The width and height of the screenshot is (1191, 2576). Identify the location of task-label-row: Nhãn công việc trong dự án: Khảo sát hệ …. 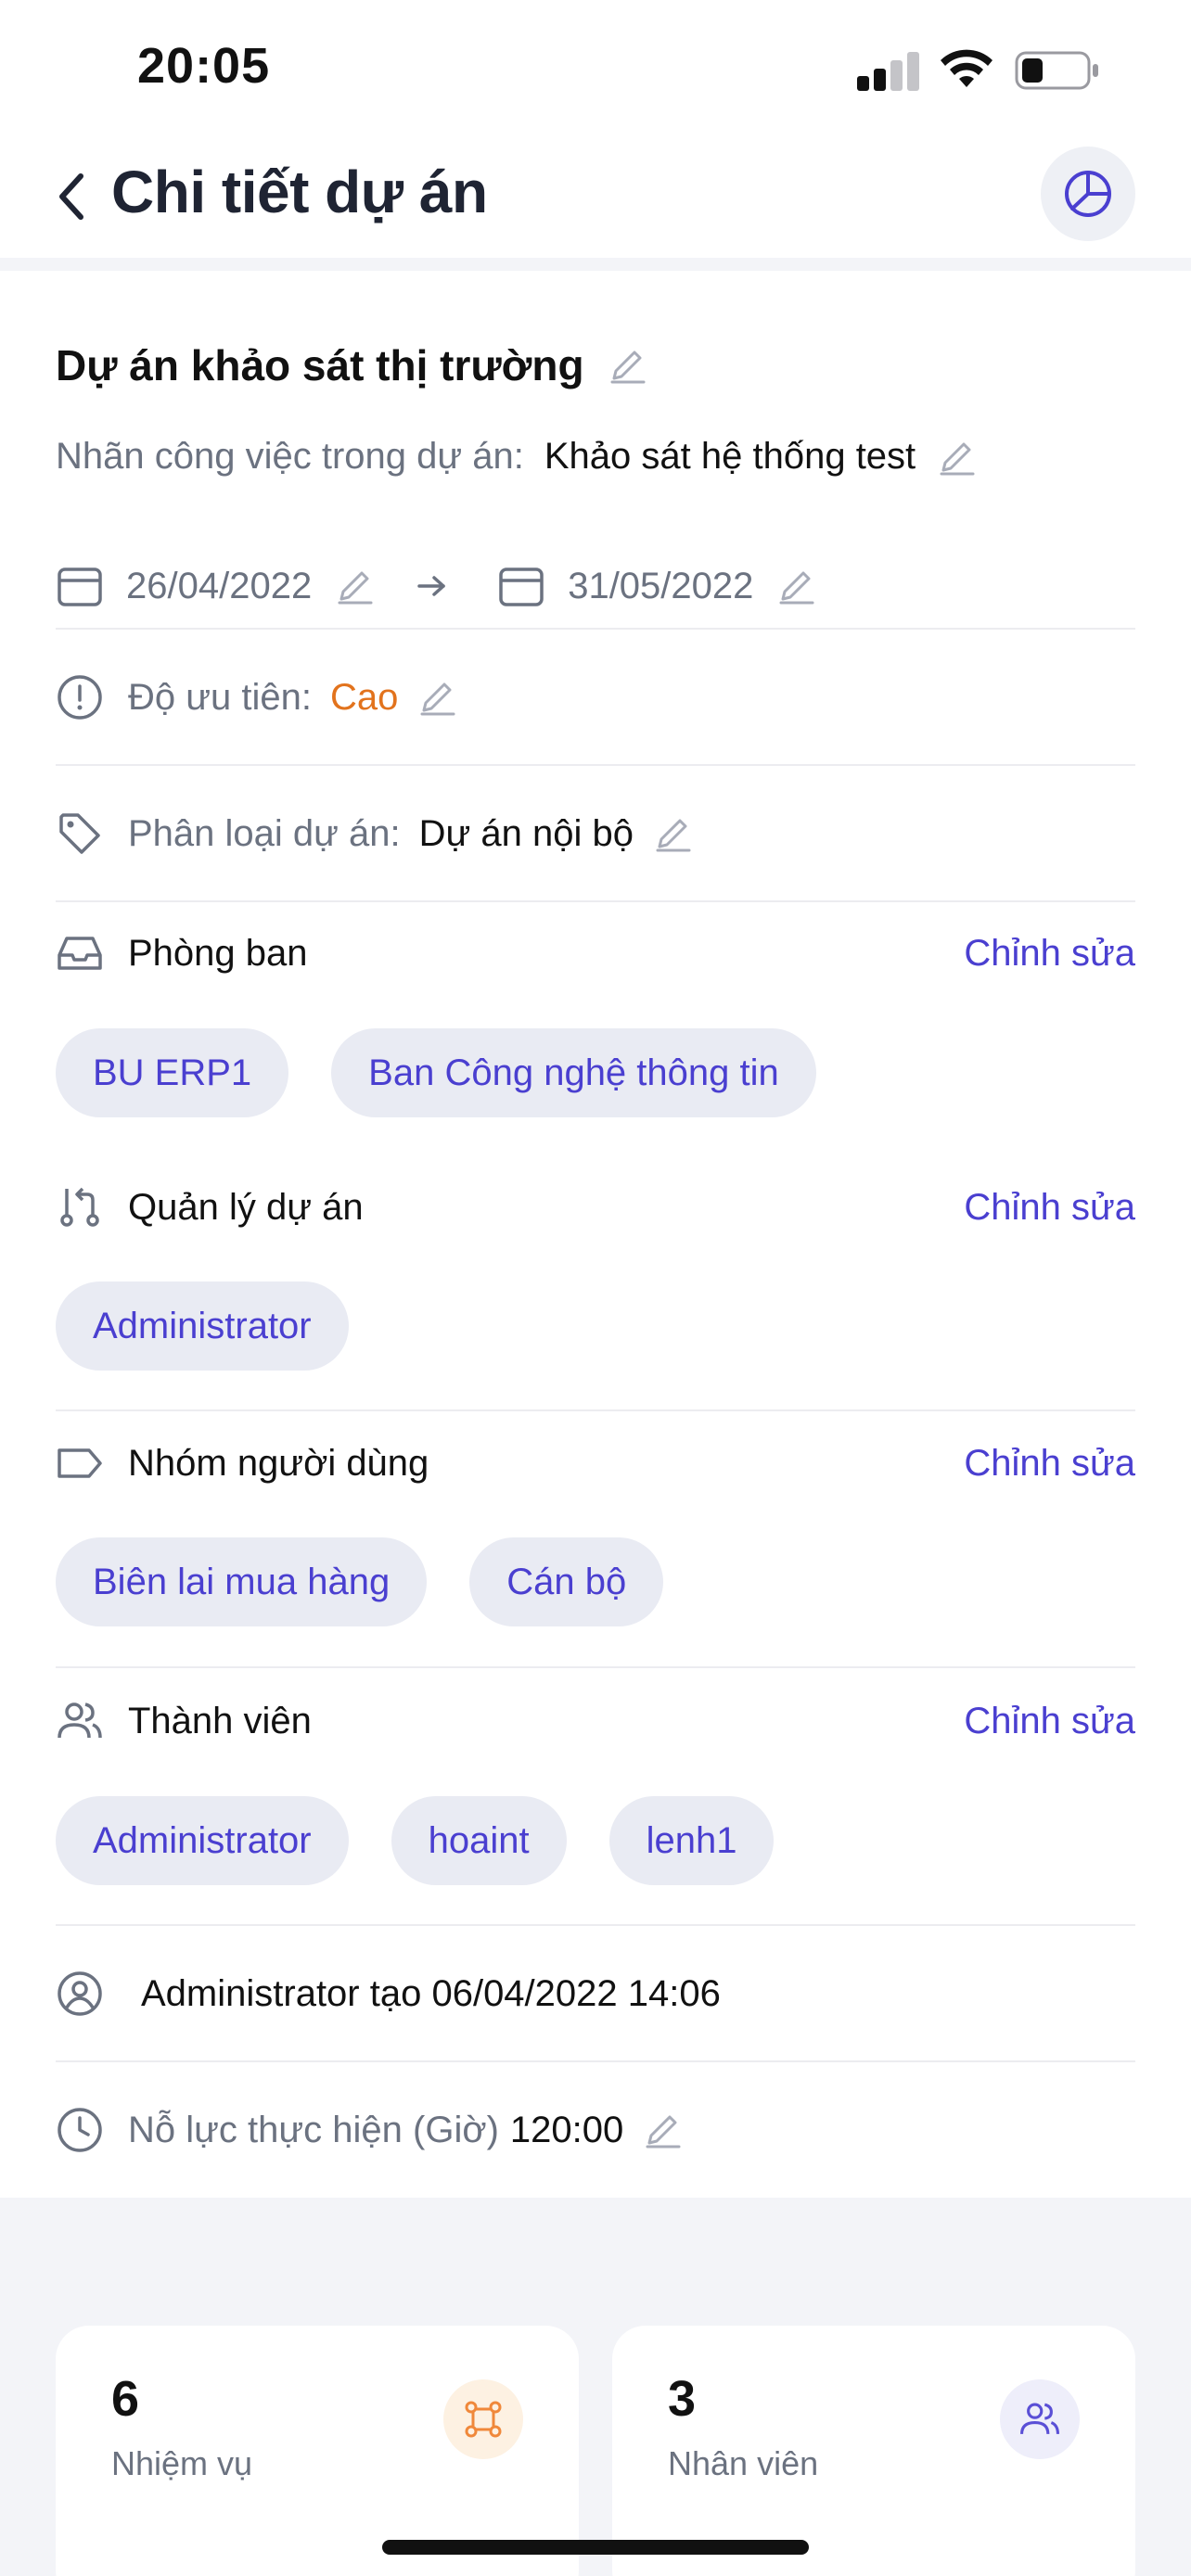
(516, 457).